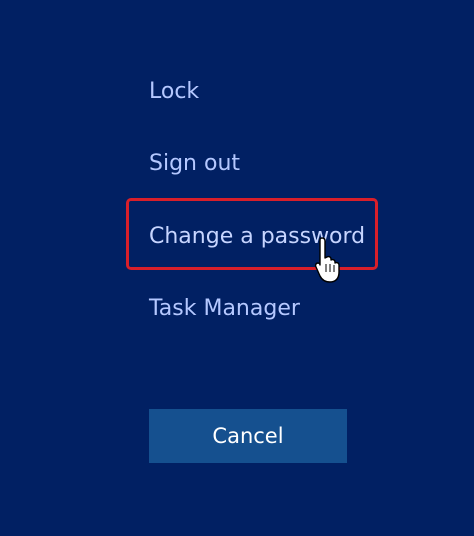 This screenshot has height=536, width=474. I want to click on hand-pointer-icon, so click(327, 260).